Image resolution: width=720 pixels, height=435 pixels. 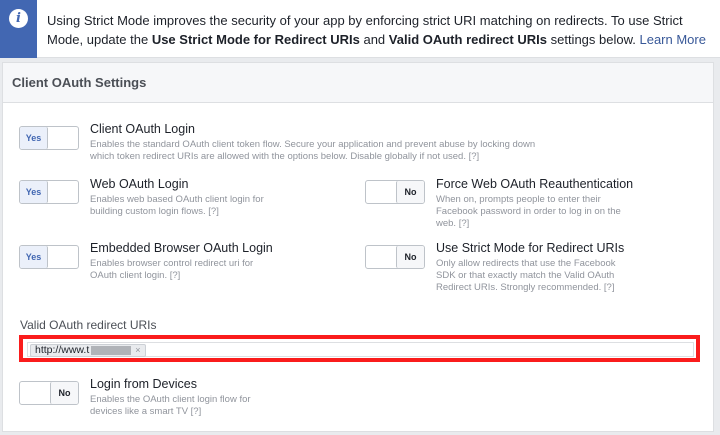 I want to click on remove-token-icon: ×, so click(x=137, y=350).